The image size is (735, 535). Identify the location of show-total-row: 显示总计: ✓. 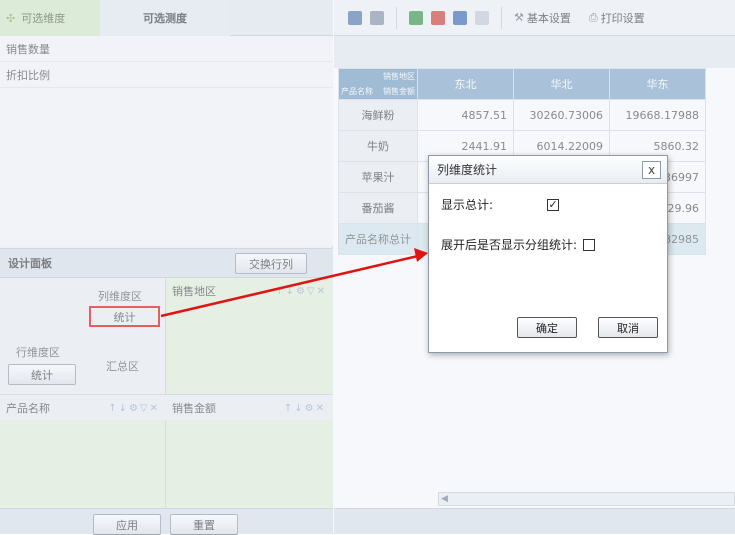
(500, 204).